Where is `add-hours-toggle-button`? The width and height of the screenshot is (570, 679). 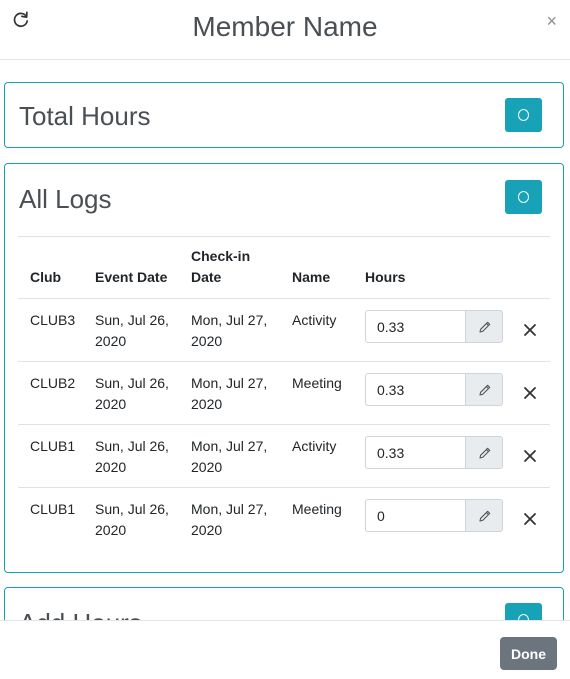 add-hours-toggle-button is located at coordinates (523, 611).